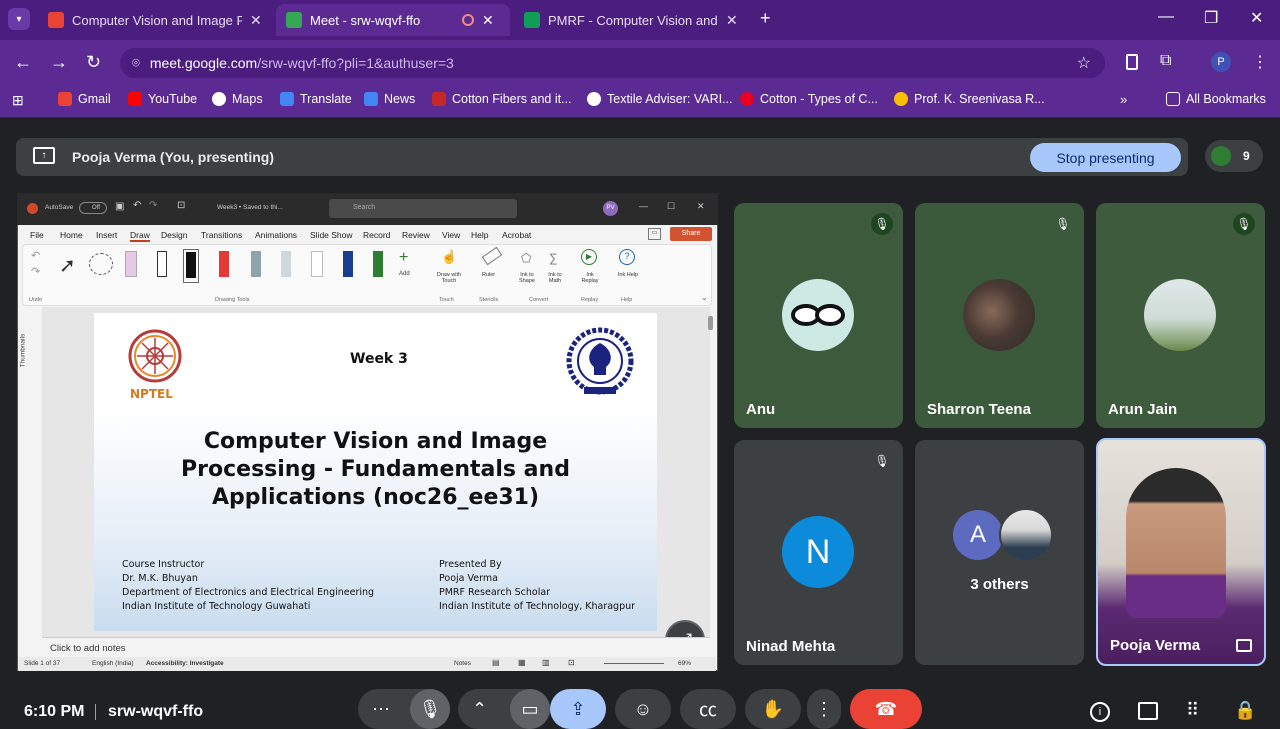 This screenshot has height=729, width=1280. What do you see at coordinates (376, 235) in the screenshot?
I see `ribbon-tab-record: Record` at bounding box center [376, 235].